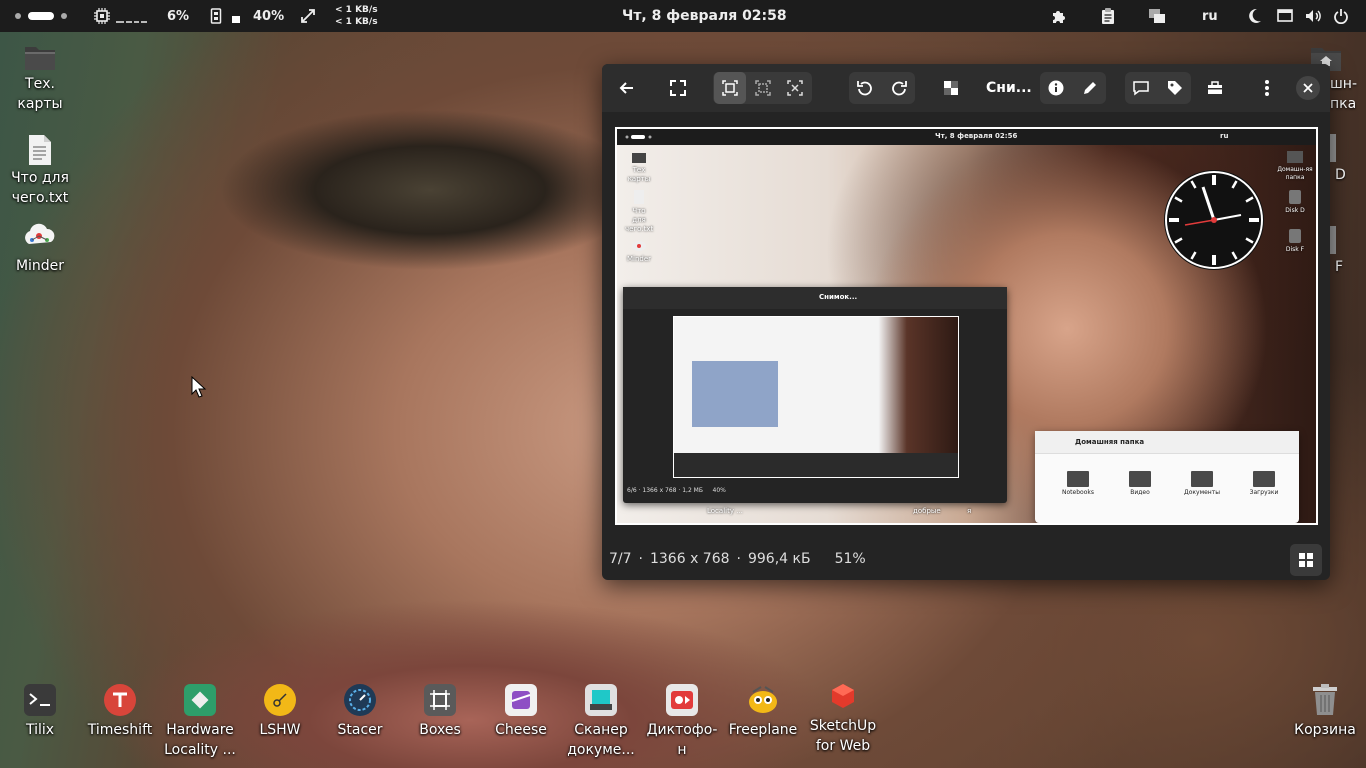  I want to click on dock-label: Freeplane, so click(763, 730).